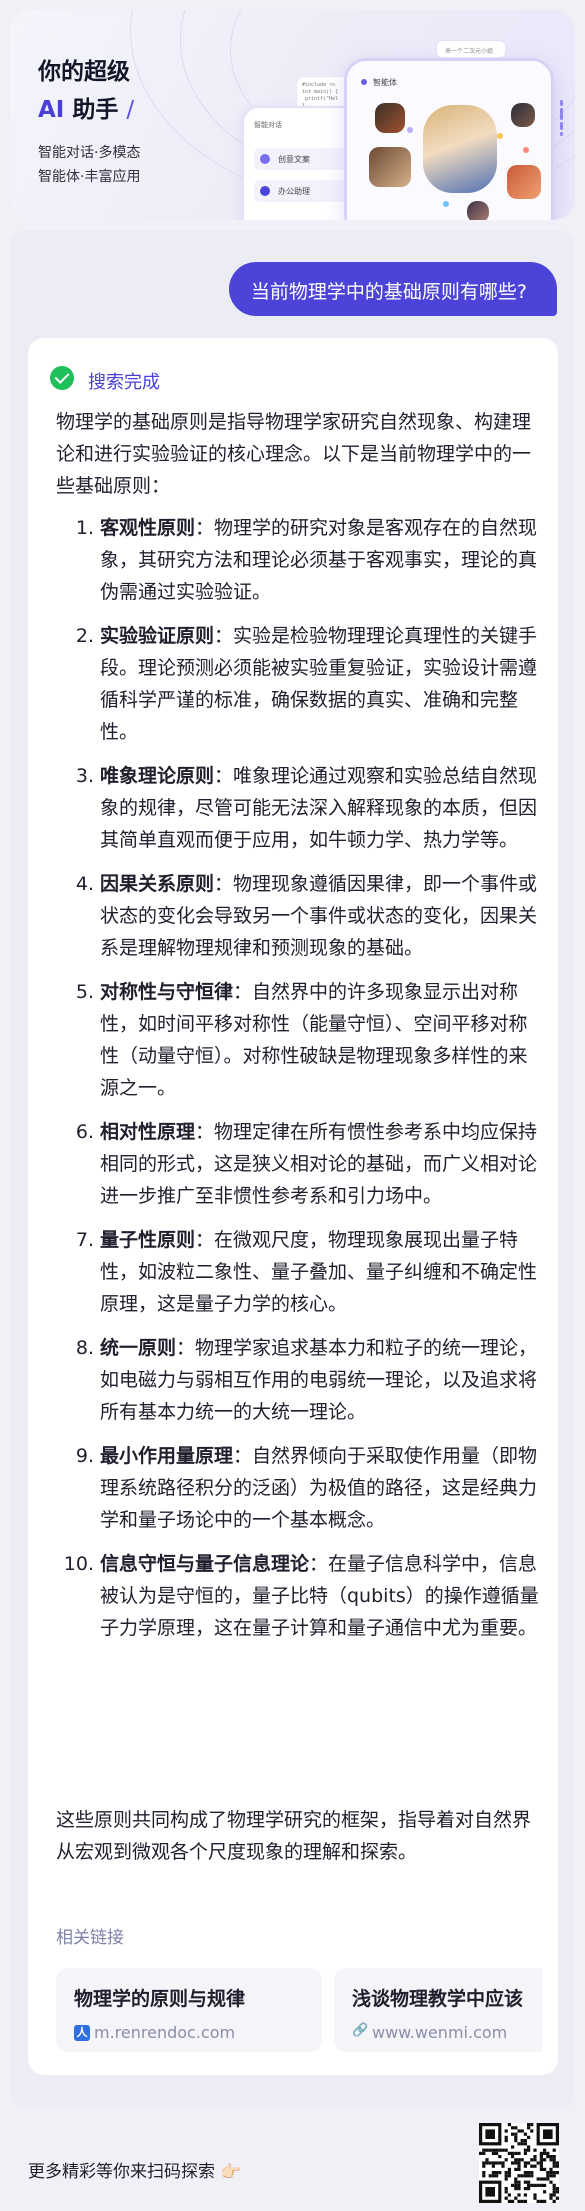 This screenshot has height=2211, width=585. What do you see at coordinates (84, 636) in the screenshot?
I see `list-item-number: 2.` at bounding box center [84, 636].